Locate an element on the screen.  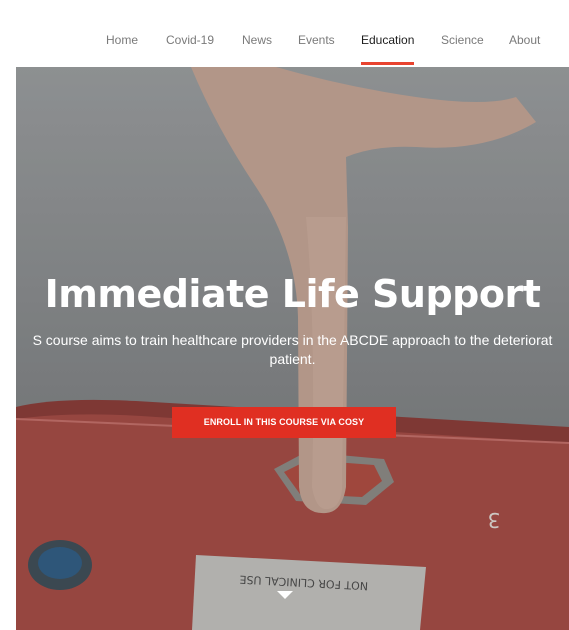
active-nav-indicator is located at coordinates (387, 63).